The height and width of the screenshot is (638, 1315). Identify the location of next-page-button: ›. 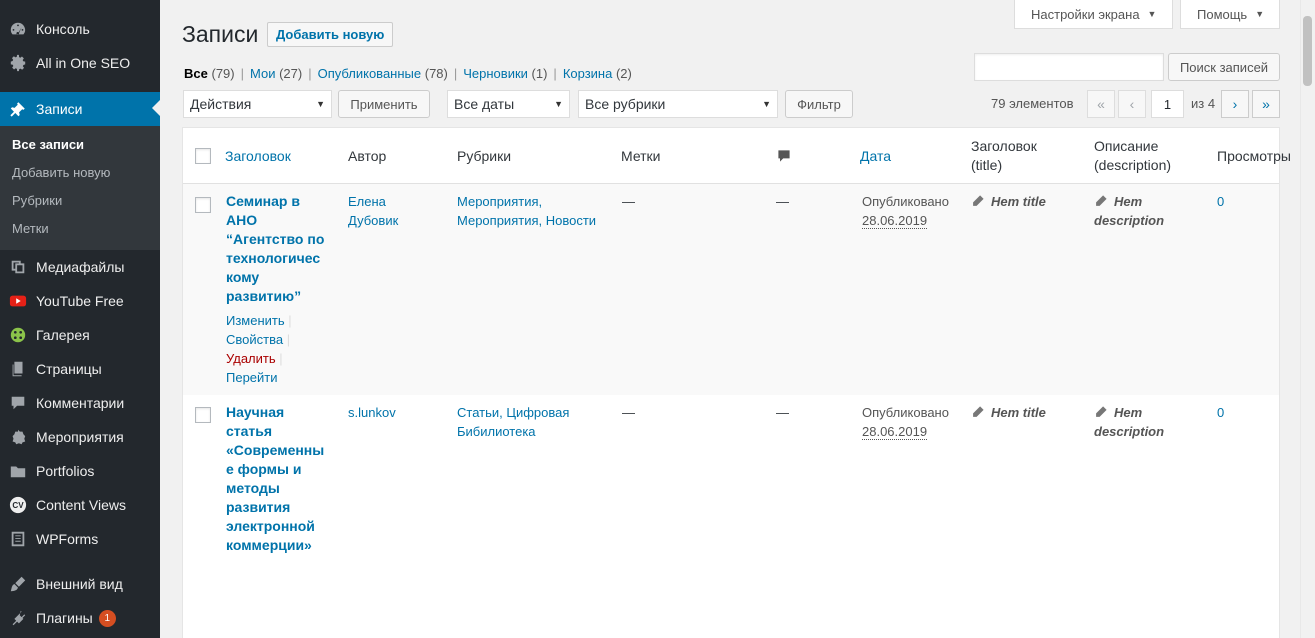
(1235, 104).